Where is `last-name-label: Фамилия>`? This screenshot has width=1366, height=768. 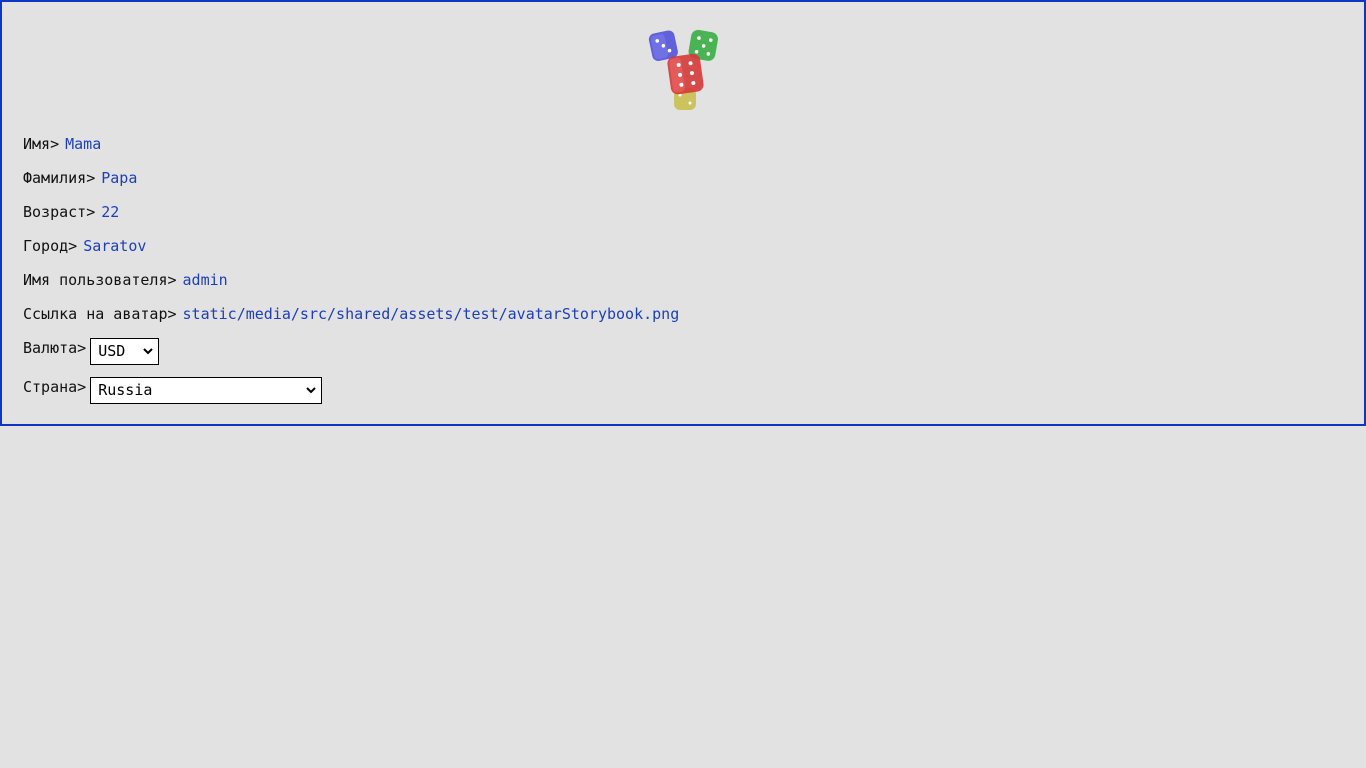 last-name-label: Фамилия> is located at coordinates (59, 178).